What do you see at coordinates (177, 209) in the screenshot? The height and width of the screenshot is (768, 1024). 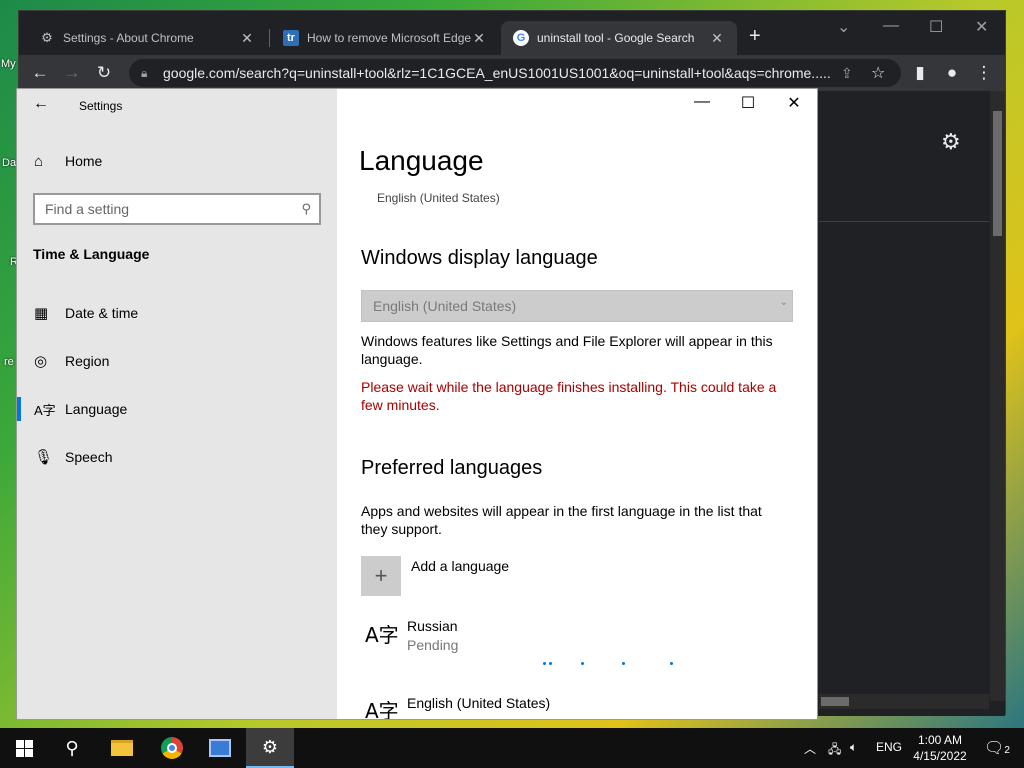 I see `search-input: Find a setting ⚲` at bounding box center [177, 209].